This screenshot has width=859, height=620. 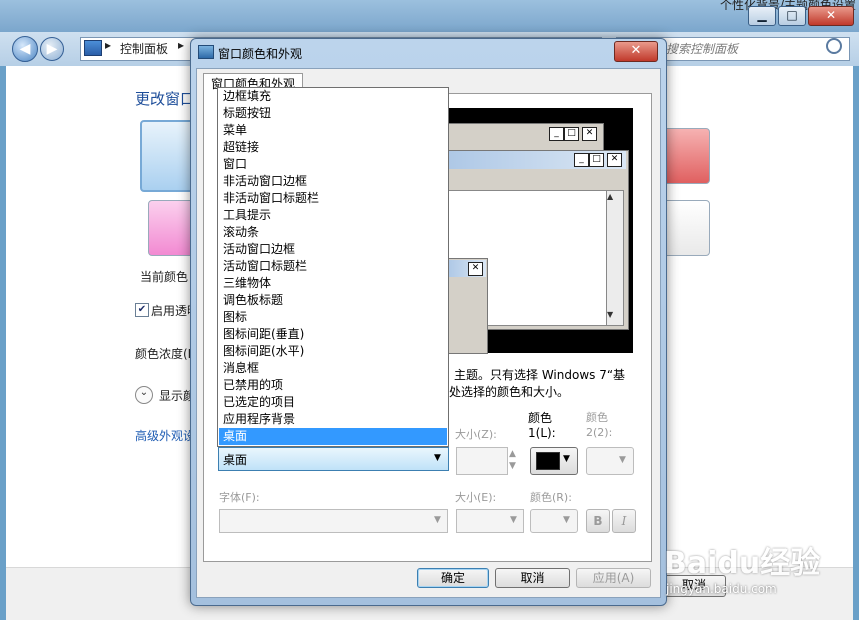 I want to click on color-intensity-label: 颜色浓度(I, so click(x=163, y=354).